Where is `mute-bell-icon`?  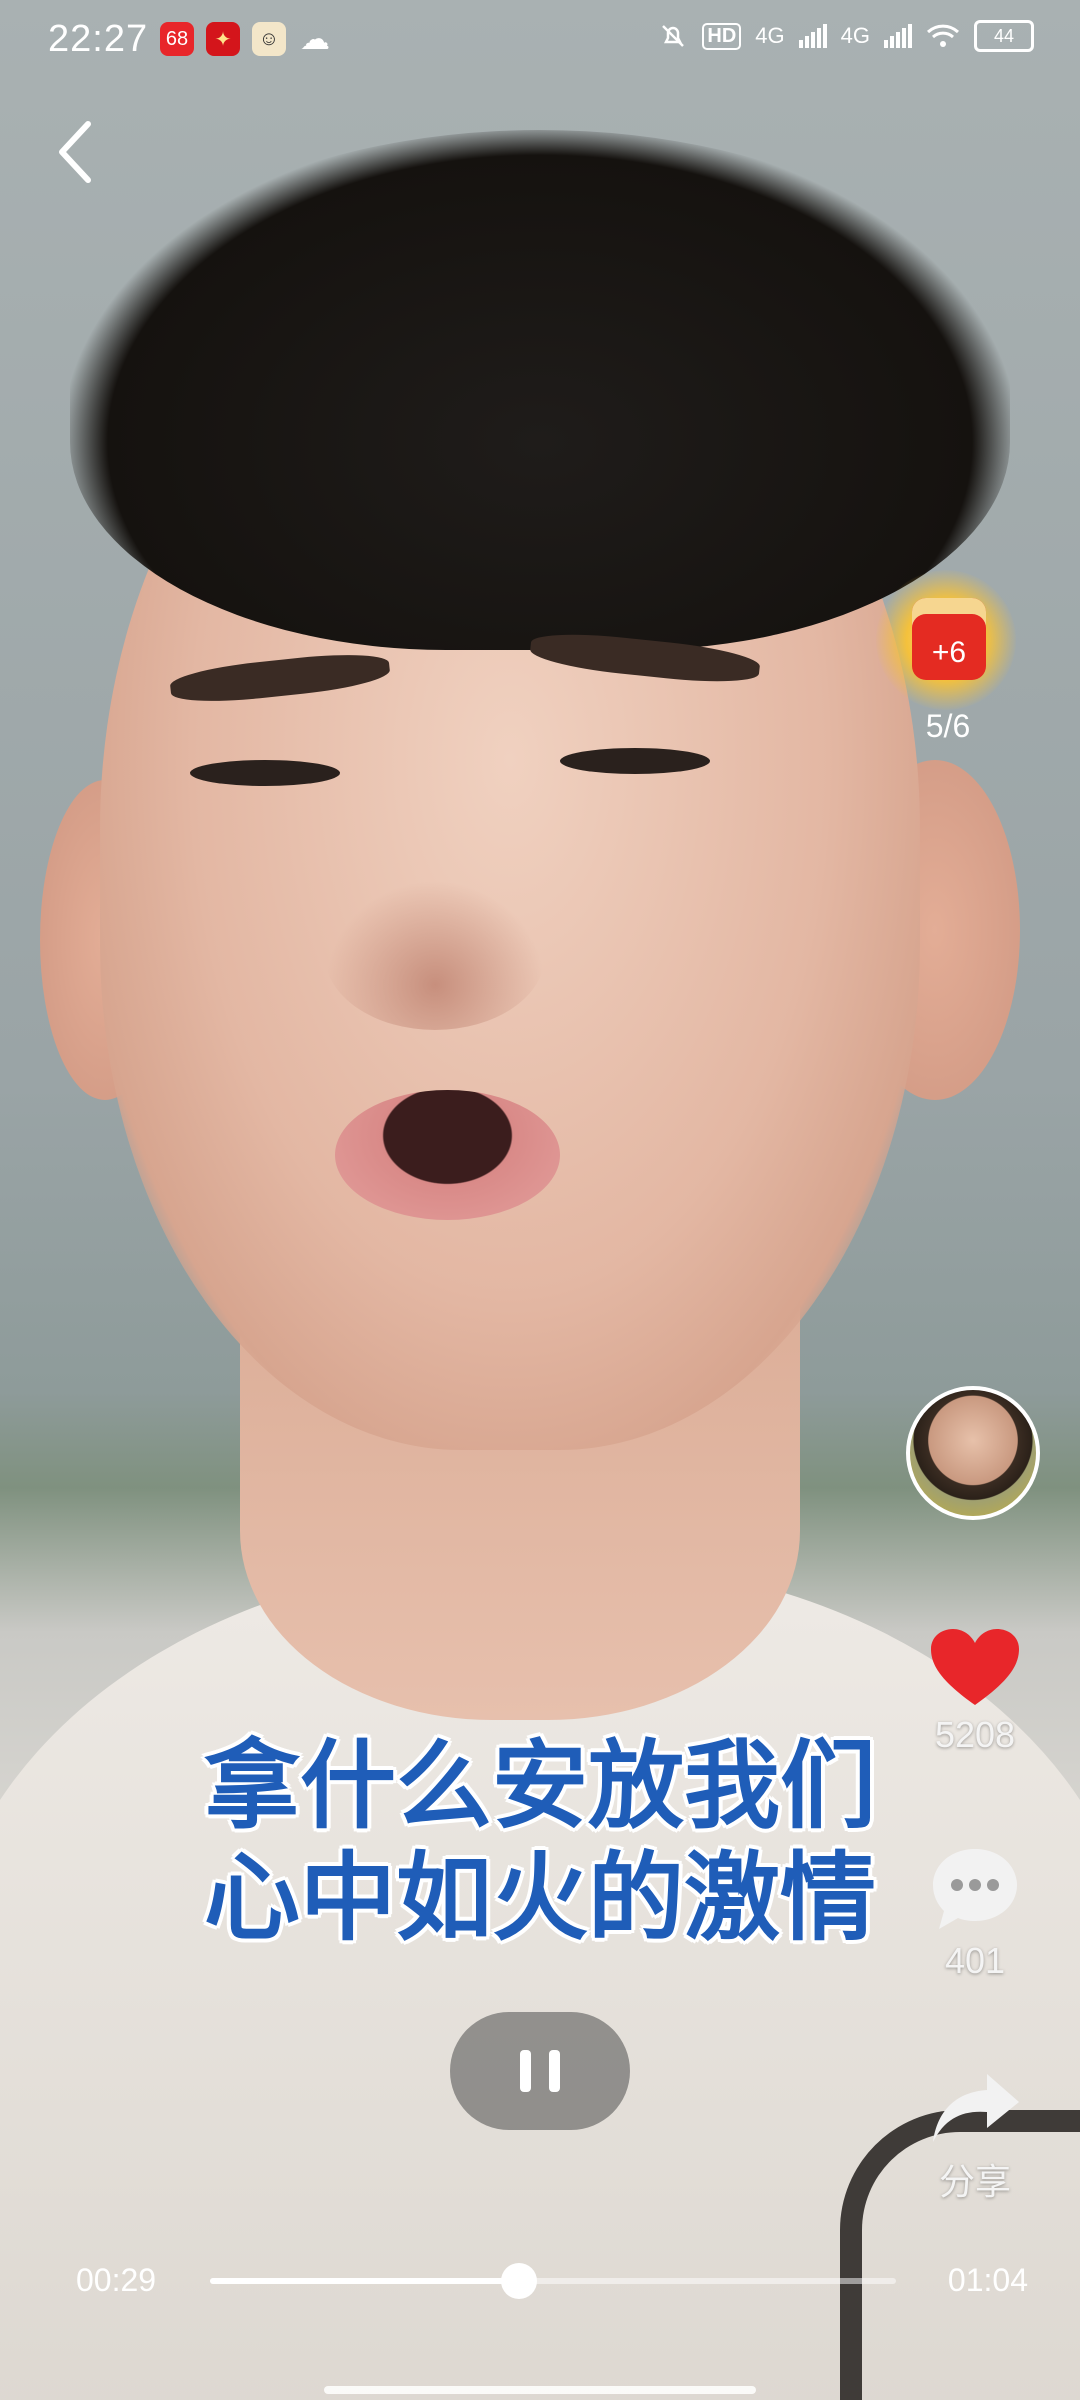 mute-bell-icon is located at coordinates (673, 36).